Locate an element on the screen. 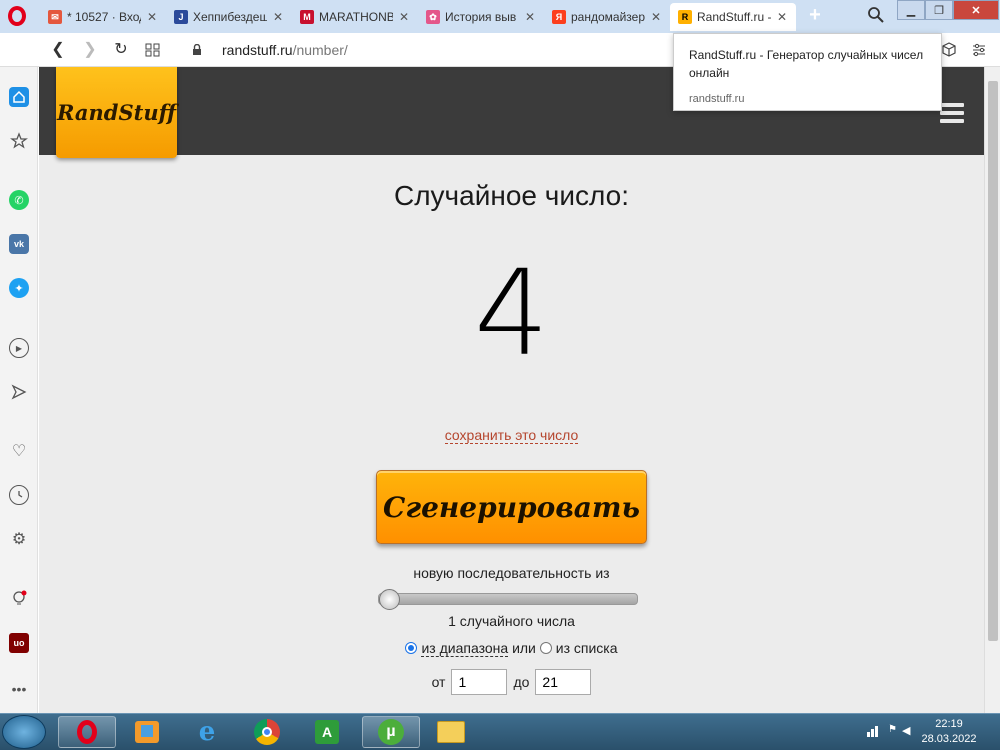 The image size is (1000, 750). from-input is located at coordinates (479, 682).